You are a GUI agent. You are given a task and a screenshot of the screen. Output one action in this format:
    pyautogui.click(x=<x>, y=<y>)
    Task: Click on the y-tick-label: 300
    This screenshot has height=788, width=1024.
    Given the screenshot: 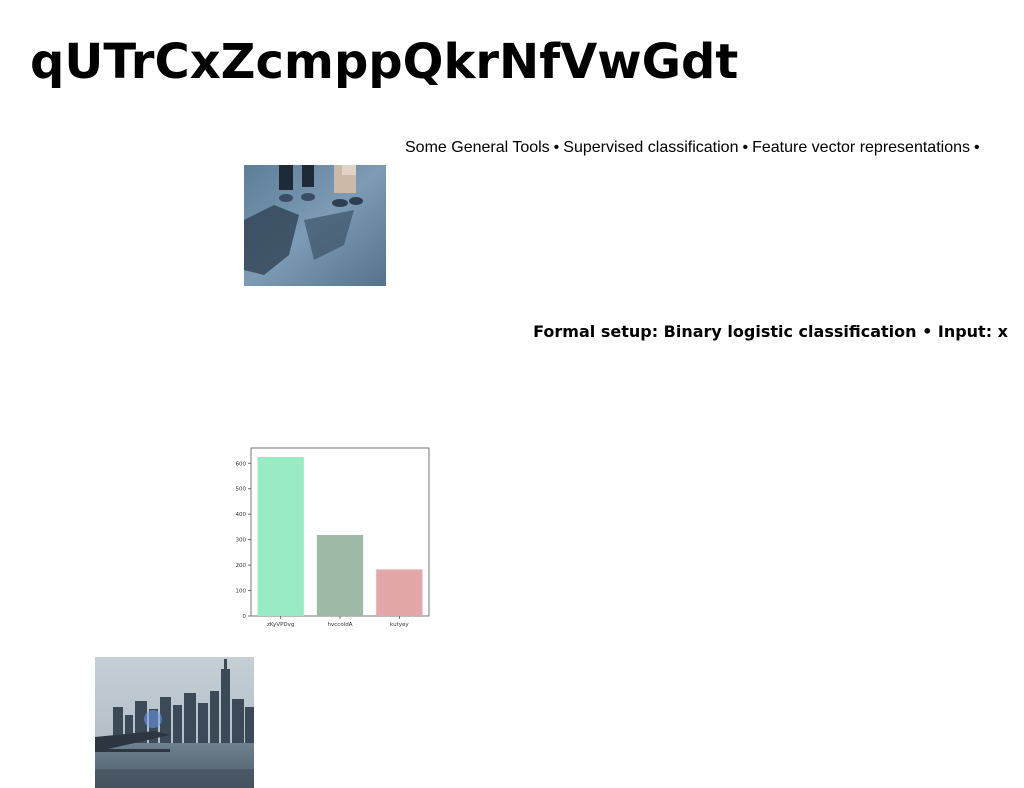 What is the action you would take?
    pyautogui.click(x=241, y=541)
    